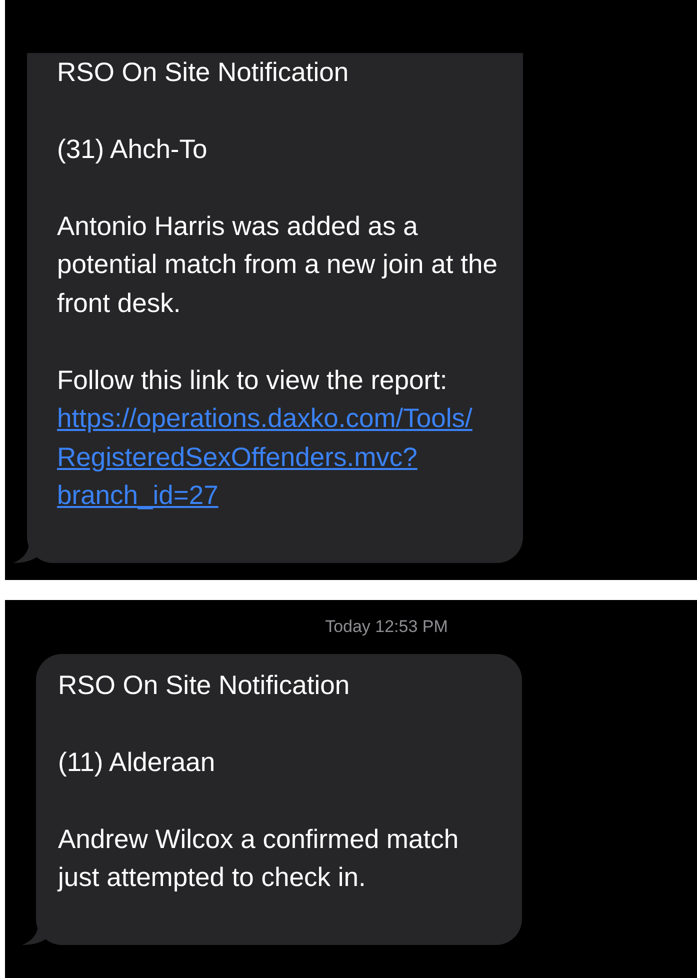 This screenshot has width=697, height=978. What do you see at coordinates (132, 149) in the screenshot?
I see `message-text: (31) Ahch-To` at bounding box center [132, 149].